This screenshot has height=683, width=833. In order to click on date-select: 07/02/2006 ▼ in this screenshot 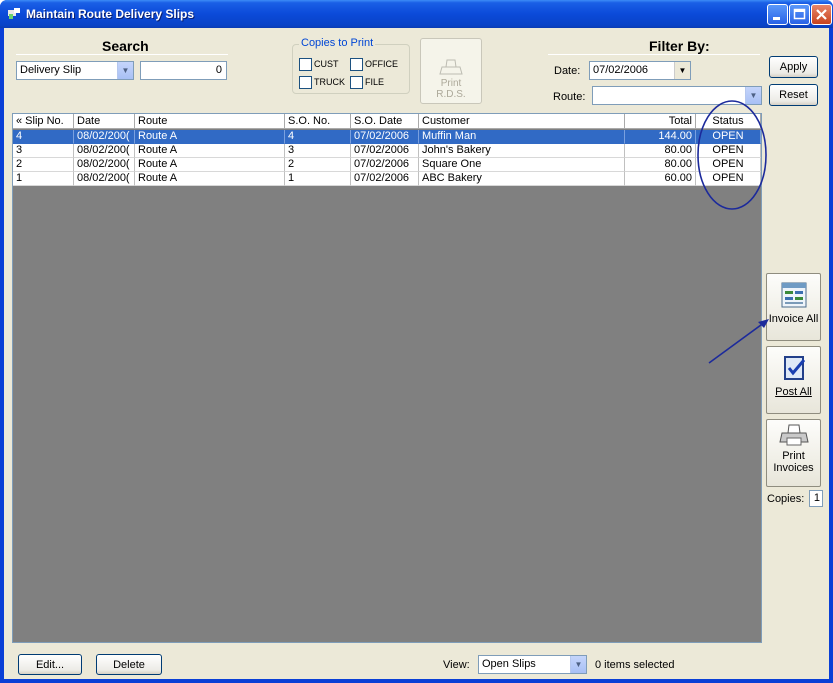, I will do `click(640, 70)`.